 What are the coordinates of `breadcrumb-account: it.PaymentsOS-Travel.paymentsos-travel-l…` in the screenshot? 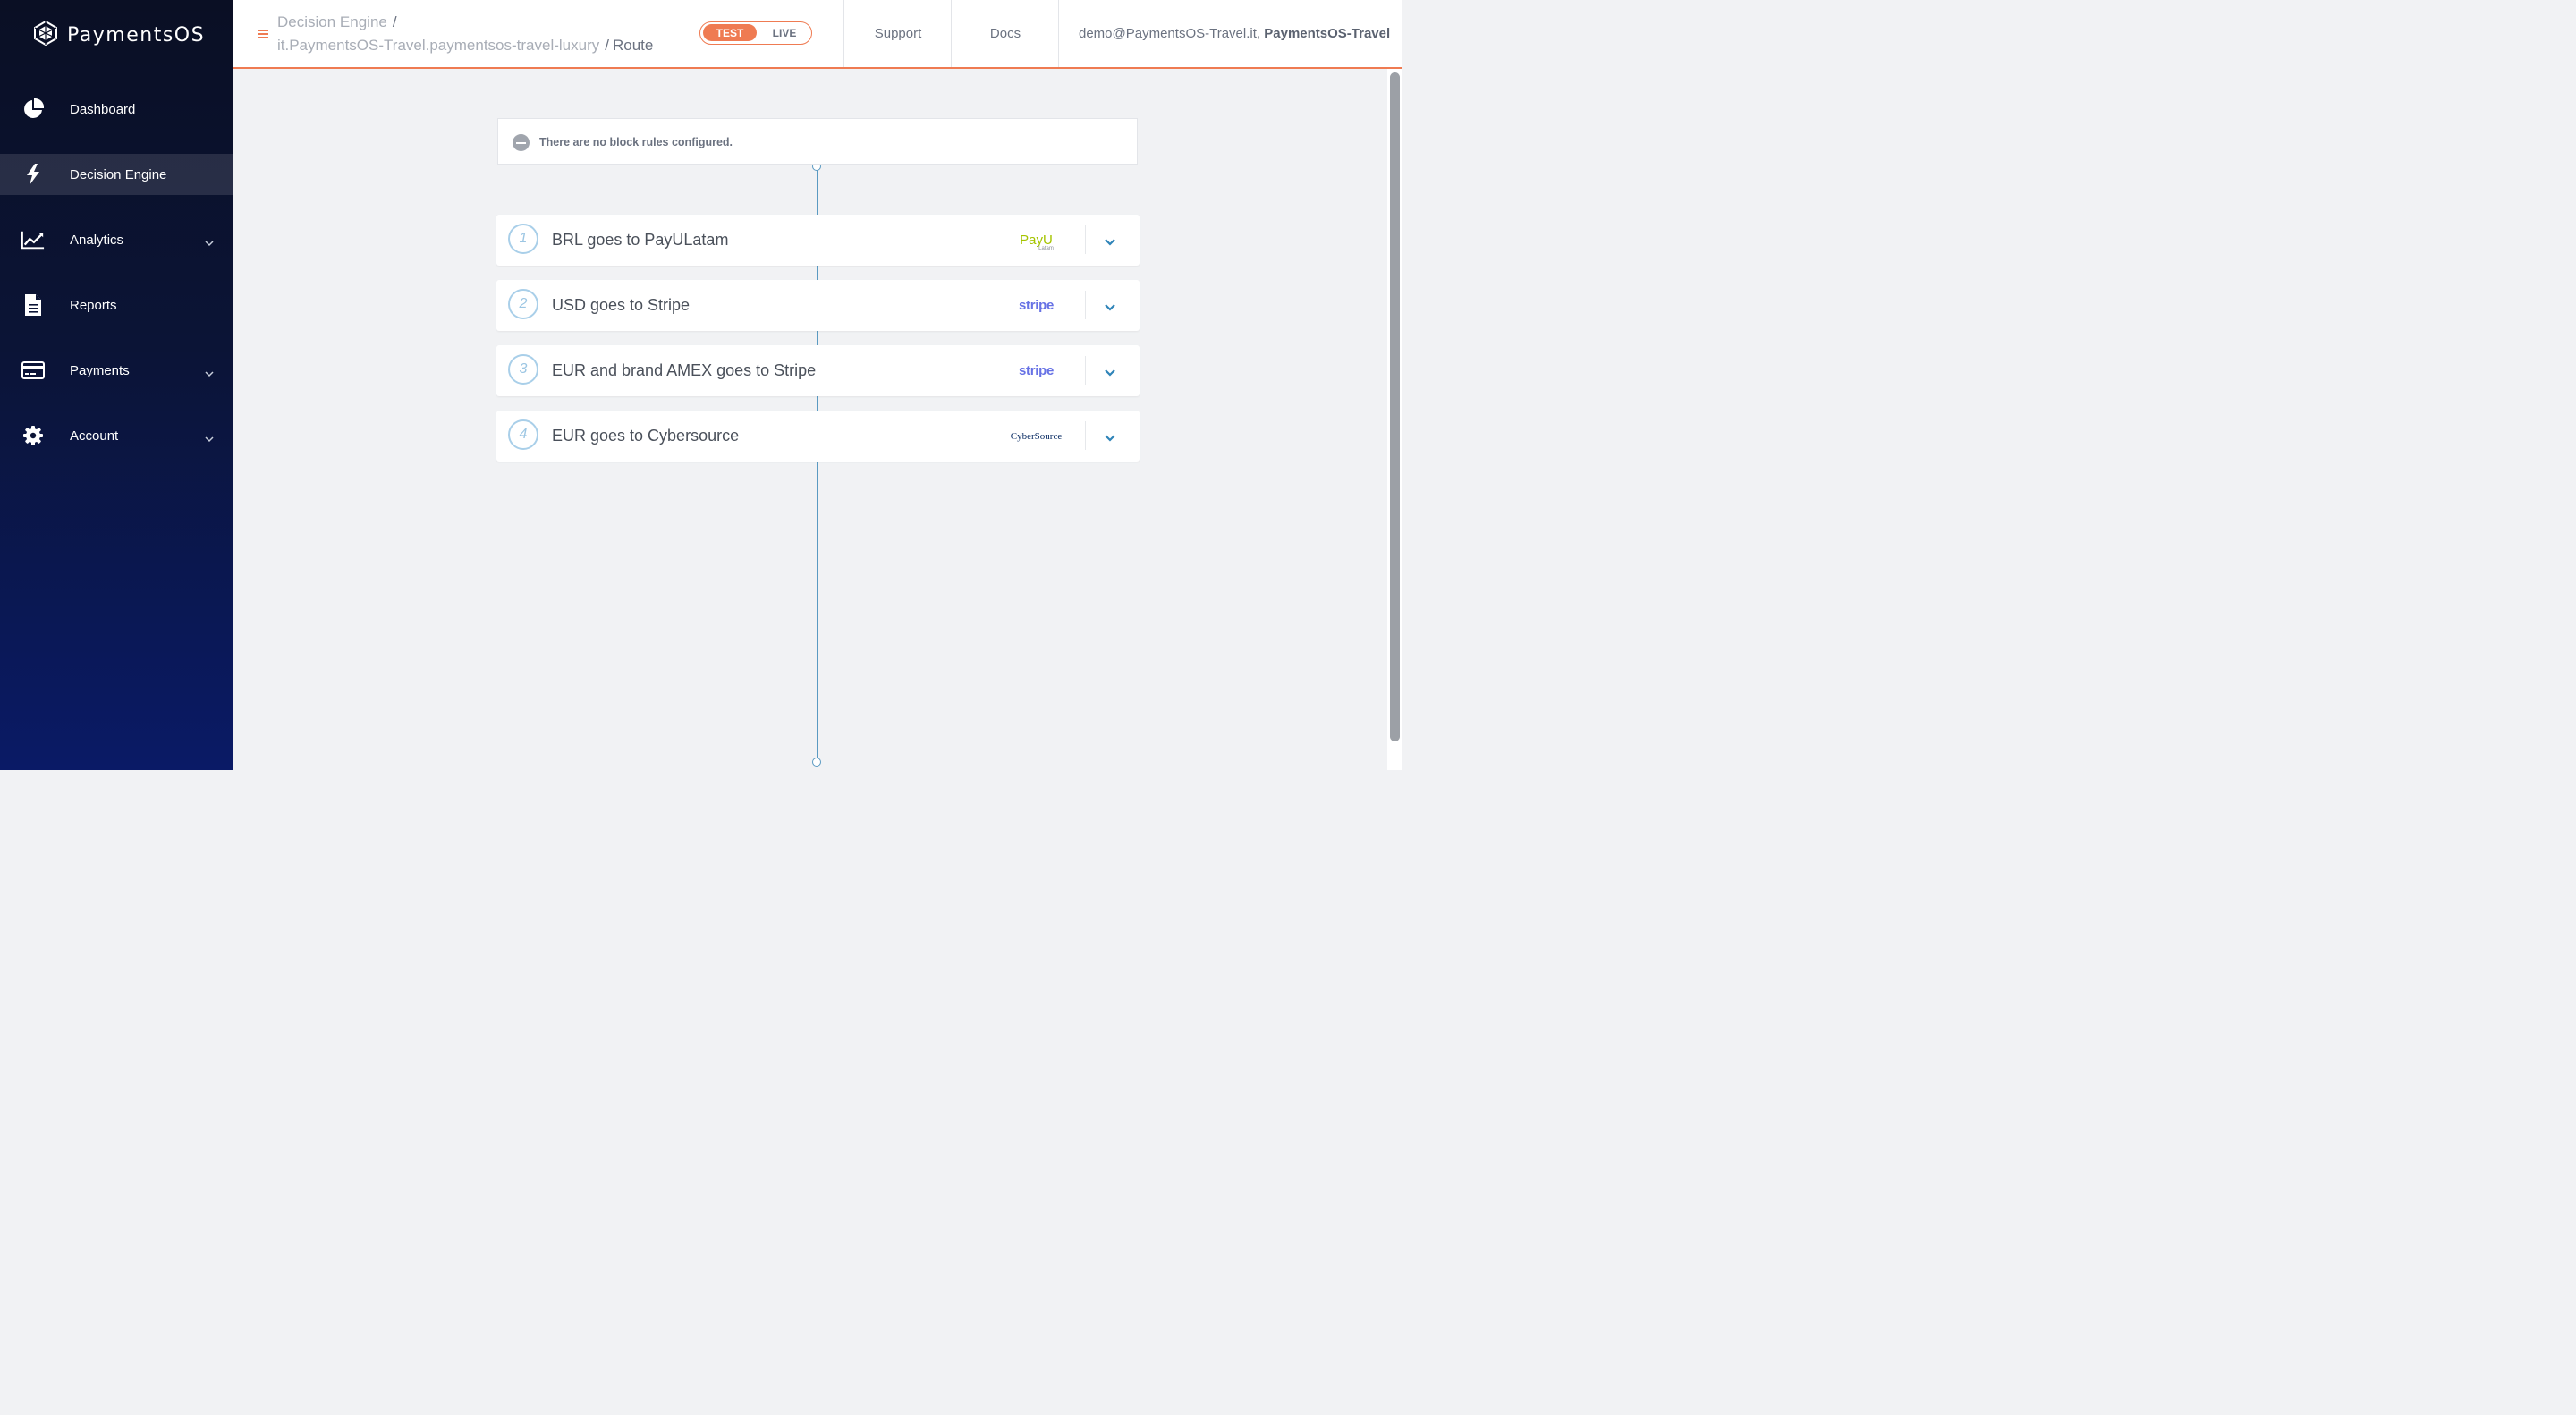 It's located at (438, 45).